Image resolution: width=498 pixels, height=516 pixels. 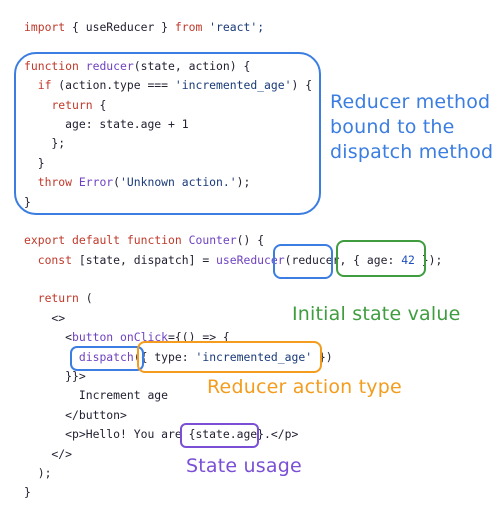 What do you see at coordinates (120, 27) in the screenshot?
I see `code-token: { useReducer }` at bounding box center [120, 27].